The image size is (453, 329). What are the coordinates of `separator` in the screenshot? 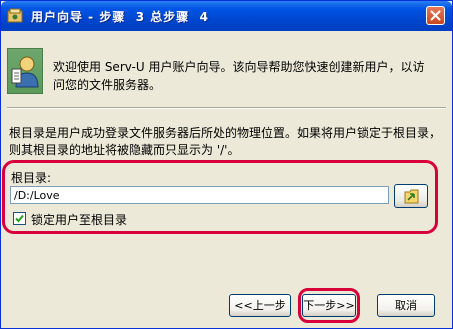 It's located at (226, 108).